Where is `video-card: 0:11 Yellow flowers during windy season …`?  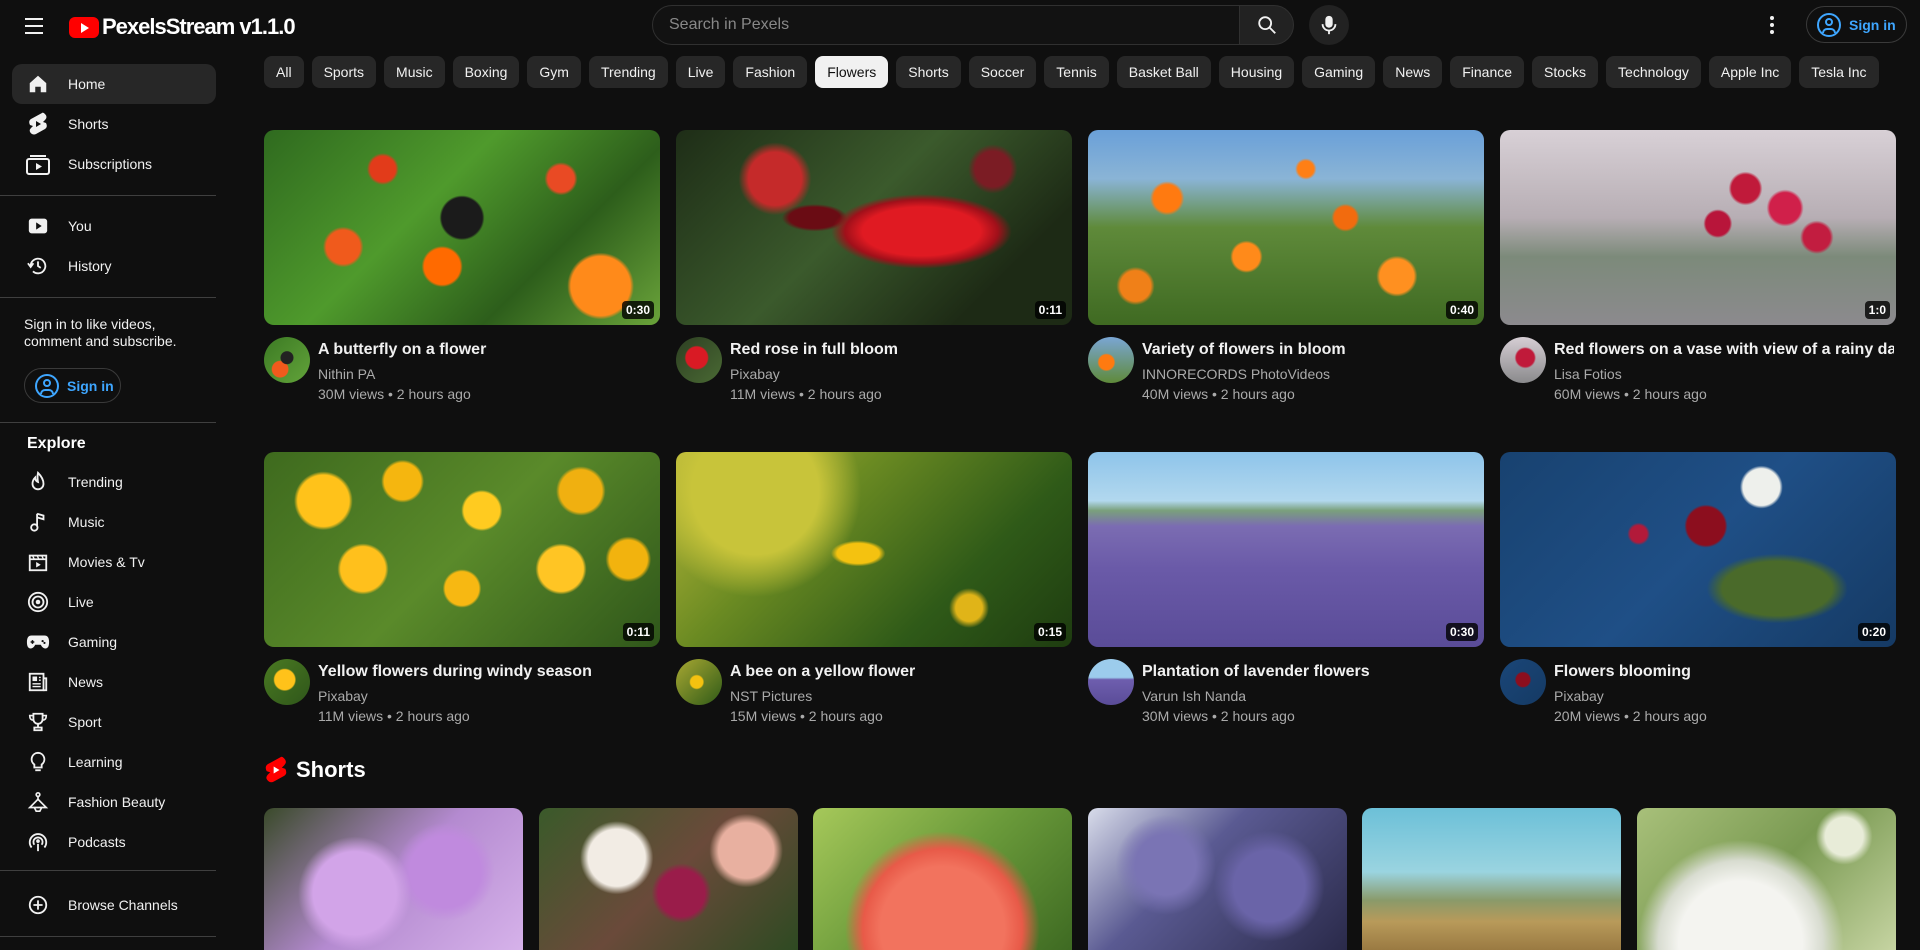
video-card: 0:11 Yellow flowers during windy season … is located at coordinates (462, 588).